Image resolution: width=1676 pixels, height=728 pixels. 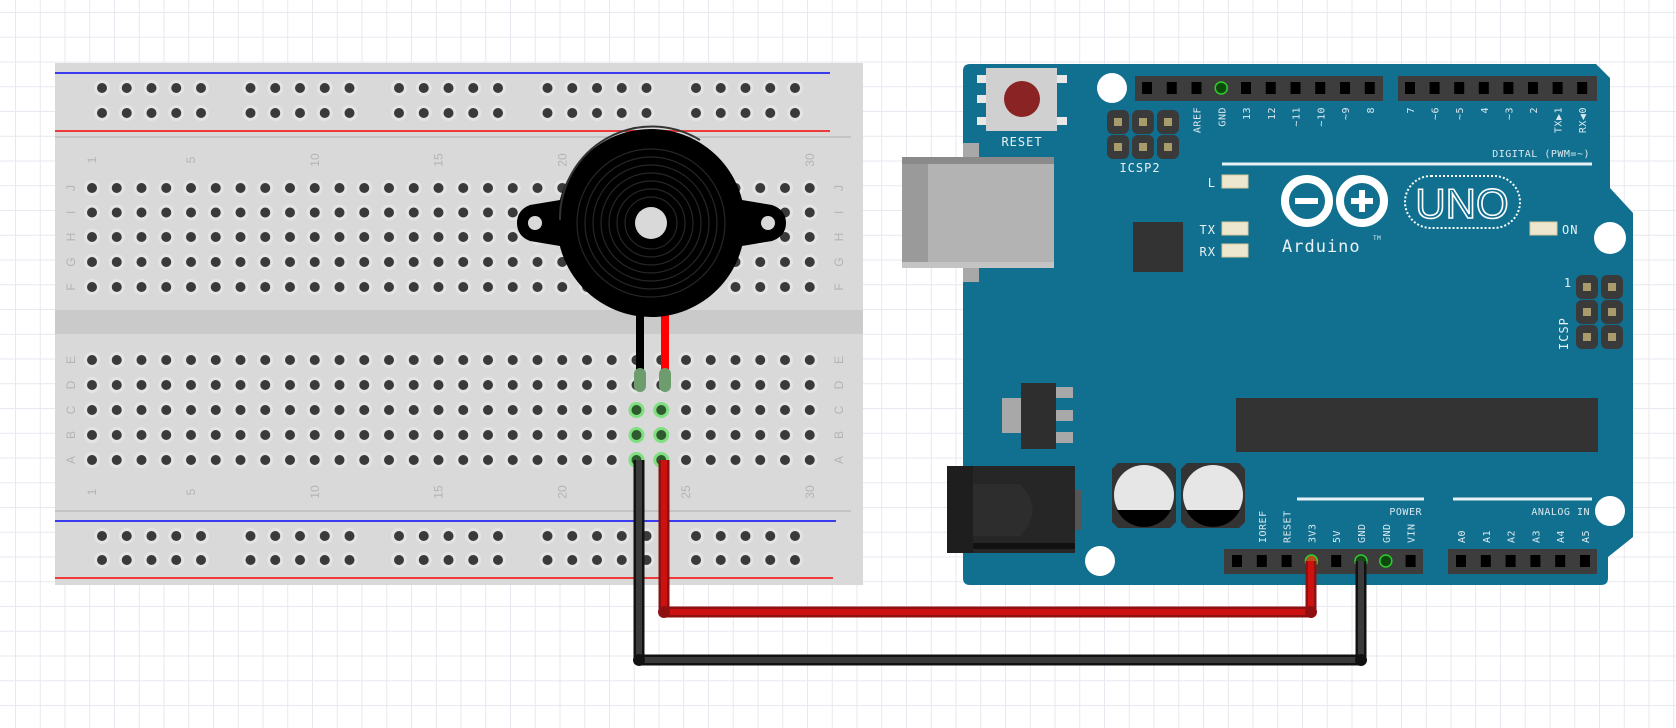 What do you see at coordinates (978, 212) in the screenshot?
I see `usb-connector` at bounding box center [978, 212].